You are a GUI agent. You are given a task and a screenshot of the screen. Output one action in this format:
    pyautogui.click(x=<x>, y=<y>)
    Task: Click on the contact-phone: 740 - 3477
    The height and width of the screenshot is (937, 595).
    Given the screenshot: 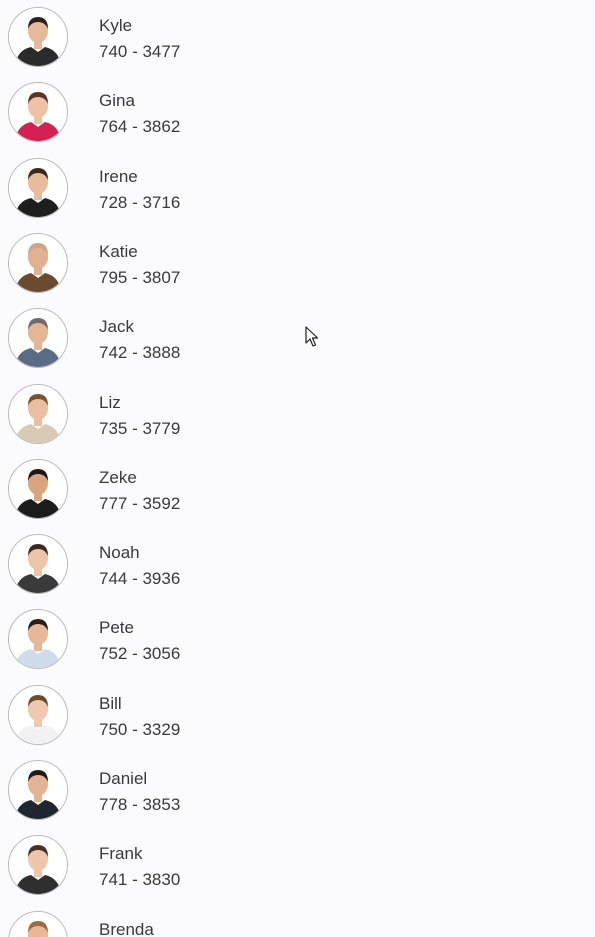 What is the action you would take?
    pyautogui.click(x=140, y=51)
    